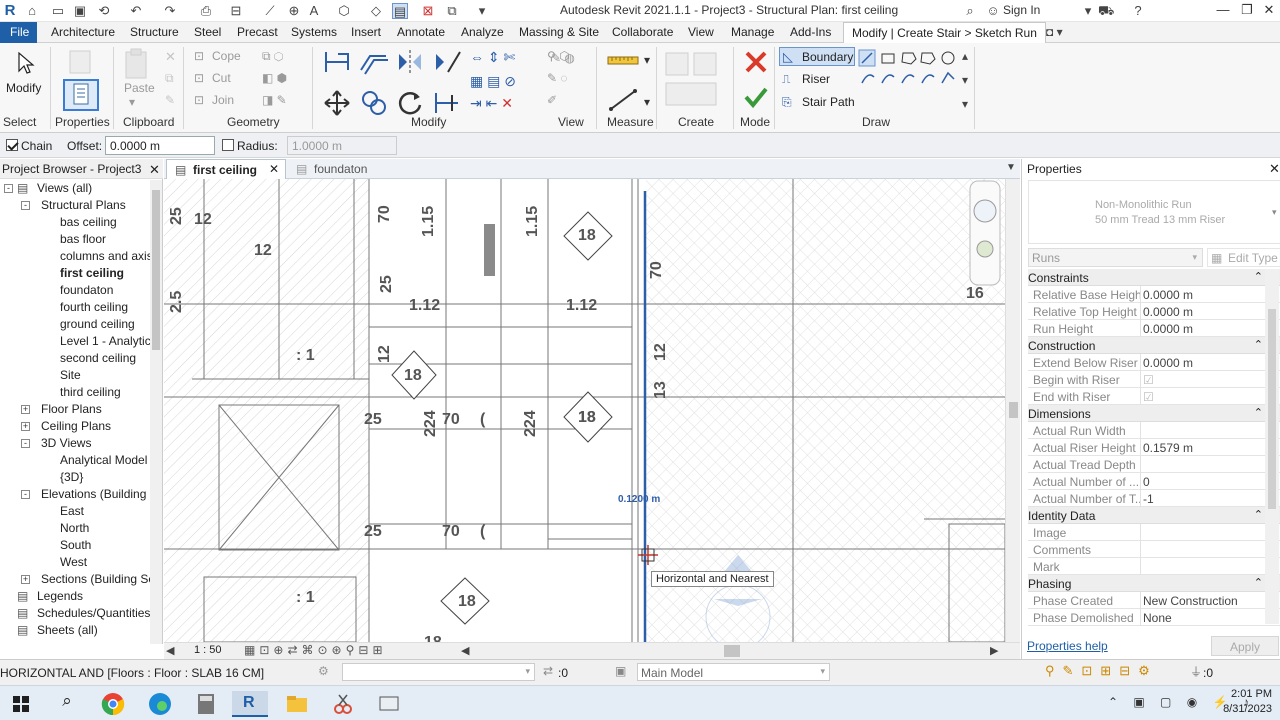  I want to click on paste-label: Paste, so click(139, 88).